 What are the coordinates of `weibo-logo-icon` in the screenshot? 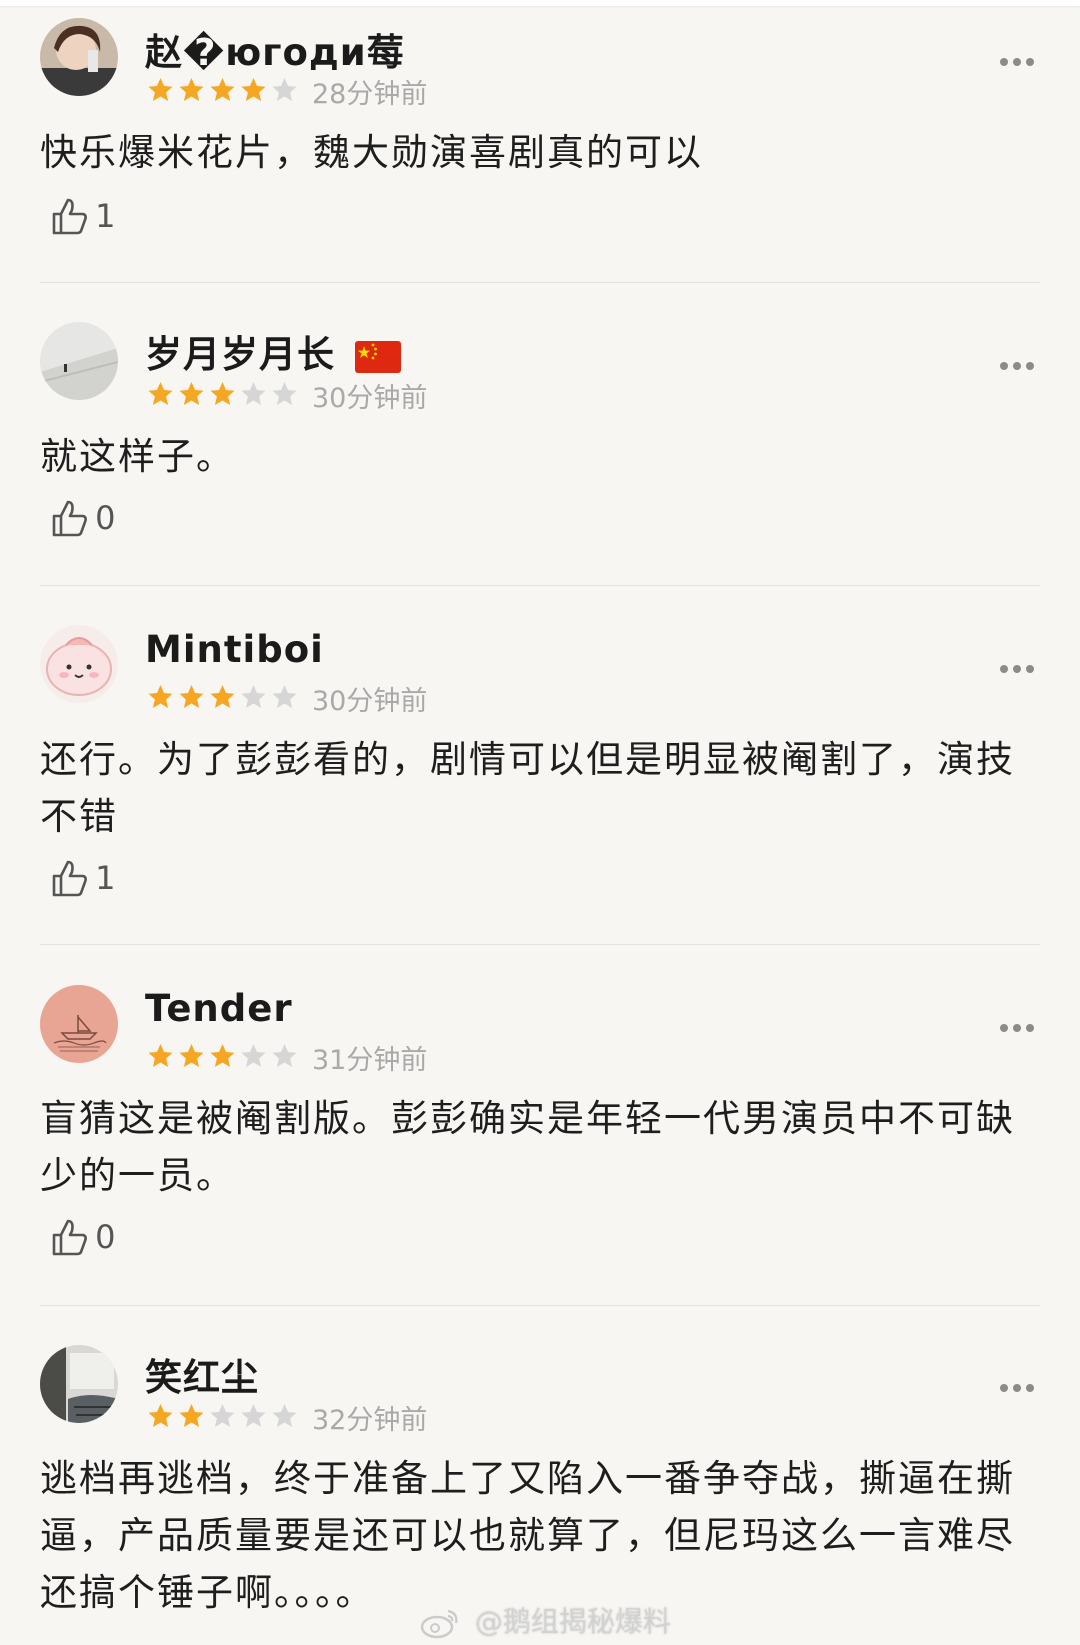 It's located at (439, 1624).